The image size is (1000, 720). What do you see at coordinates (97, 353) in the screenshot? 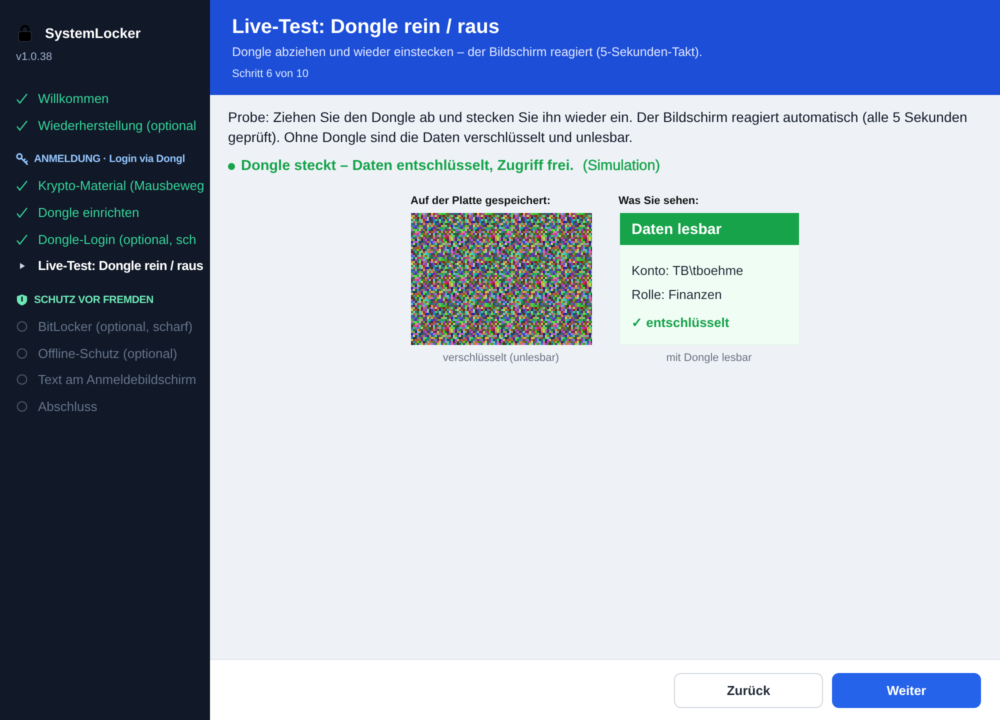
I see `nav-item: Offline-Schutz (optional)` at bounding box center [97, 353].